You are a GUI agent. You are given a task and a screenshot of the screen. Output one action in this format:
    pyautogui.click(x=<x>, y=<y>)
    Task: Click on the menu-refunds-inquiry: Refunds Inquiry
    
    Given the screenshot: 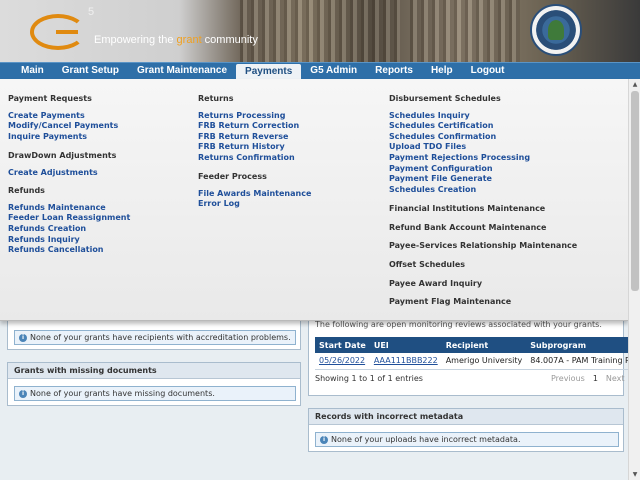 What is the action you would take?
    pyautogui.click(x=44, y=239)
    